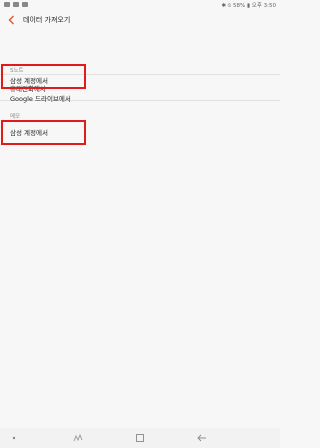 The image size is (320, 448). I want to click on back-arrow-icon, so click(12, 20).